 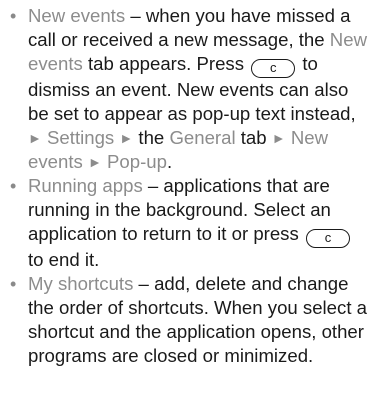 I want to click on text: to end it., so click(x=64, y=259).